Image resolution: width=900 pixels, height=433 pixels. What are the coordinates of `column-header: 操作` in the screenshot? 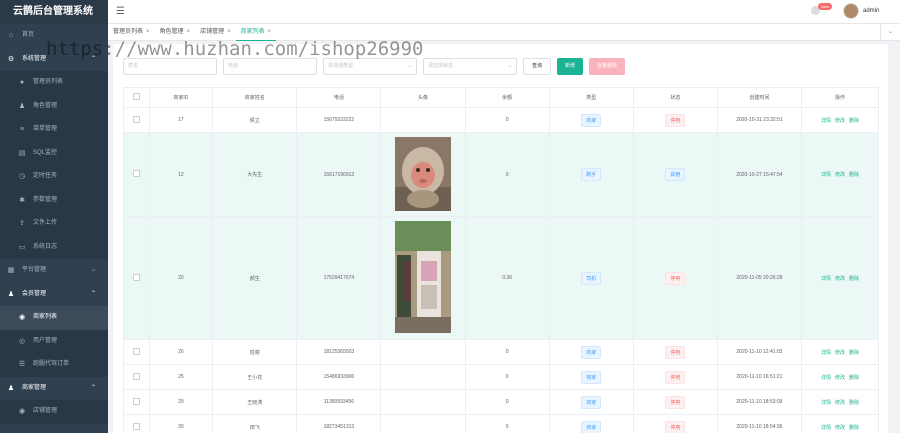 It's located at (840, 97).